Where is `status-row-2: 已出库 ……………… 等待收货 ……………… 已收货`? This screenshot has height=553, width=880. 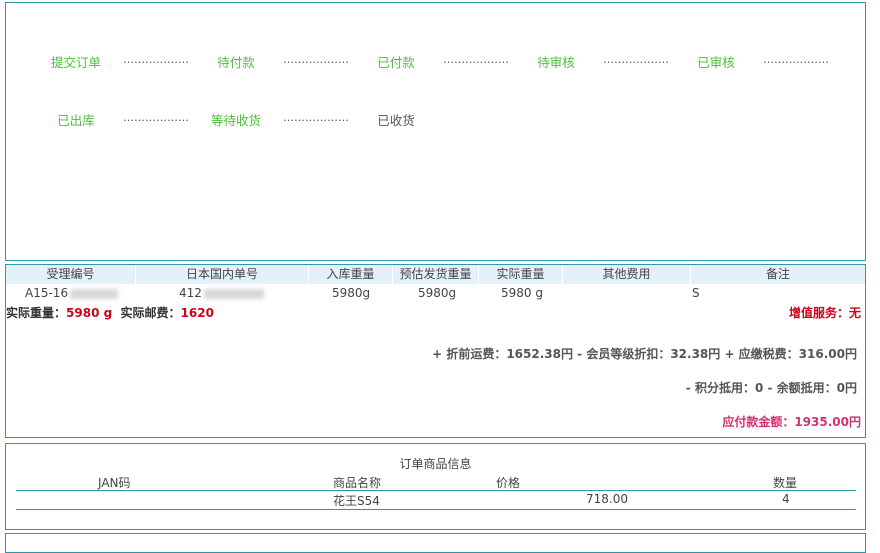 status-row-2: 已出库 ……………… 等待收货 ……………… 已收货 is located at coordinates (435, 121).